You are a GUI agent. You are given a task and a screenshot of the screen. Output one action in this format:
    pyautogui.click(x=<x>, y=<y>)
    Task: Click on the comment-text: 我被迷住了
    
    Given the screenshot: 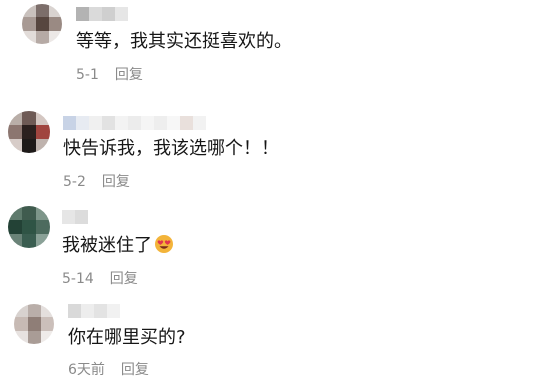 What is the action you would take?
    pyautogui.click(x=118, y=246)
    